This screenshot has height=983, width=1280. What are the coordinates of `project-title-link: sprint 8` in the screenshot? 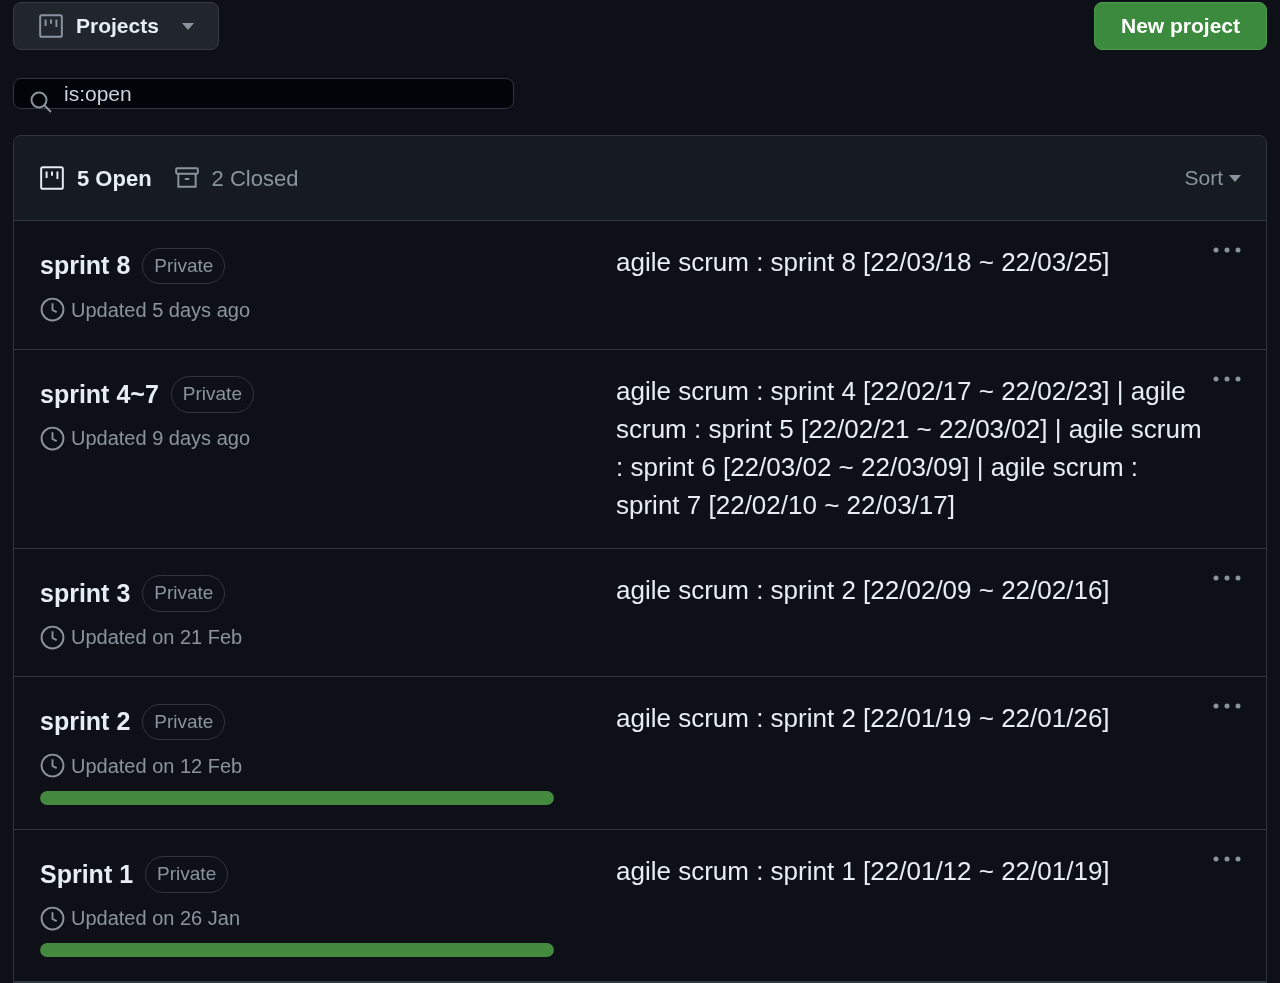 It's located at (85, 266).